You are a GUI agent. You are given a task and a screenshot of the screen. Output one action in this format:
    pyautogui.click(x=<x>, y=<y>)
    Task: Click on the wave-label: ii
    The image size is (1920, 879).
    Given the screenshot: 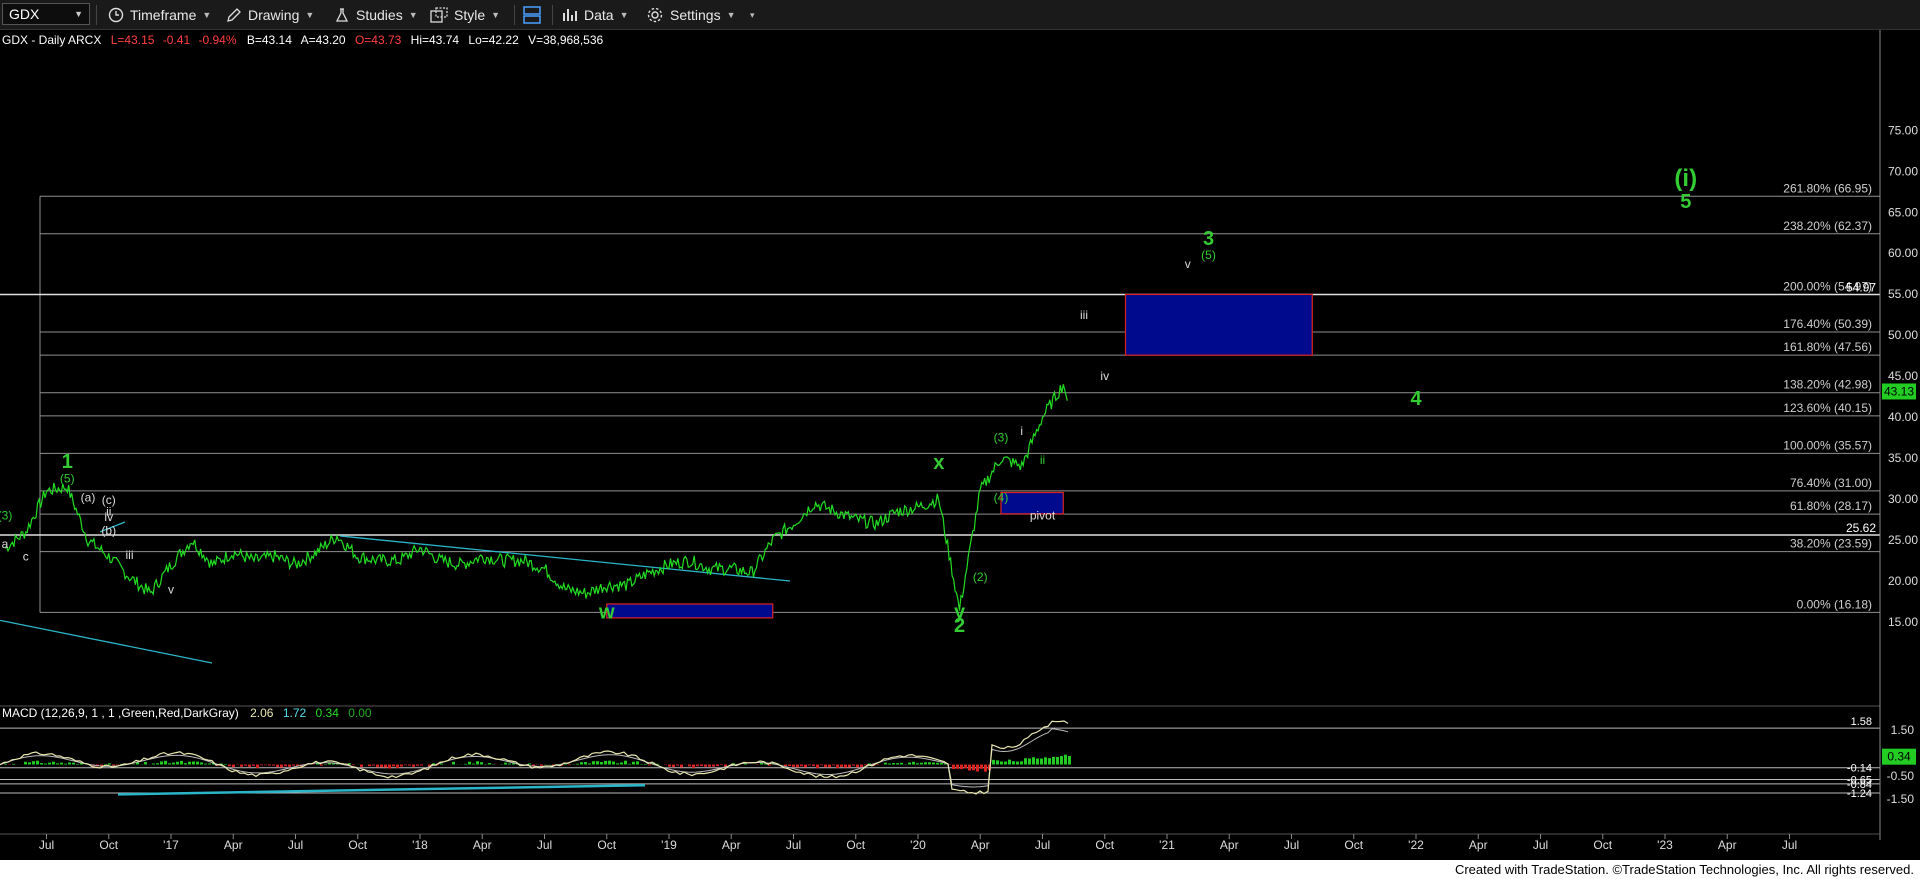 What is the action you would take?
    pyautogui.click(x=1042, y=460)
    